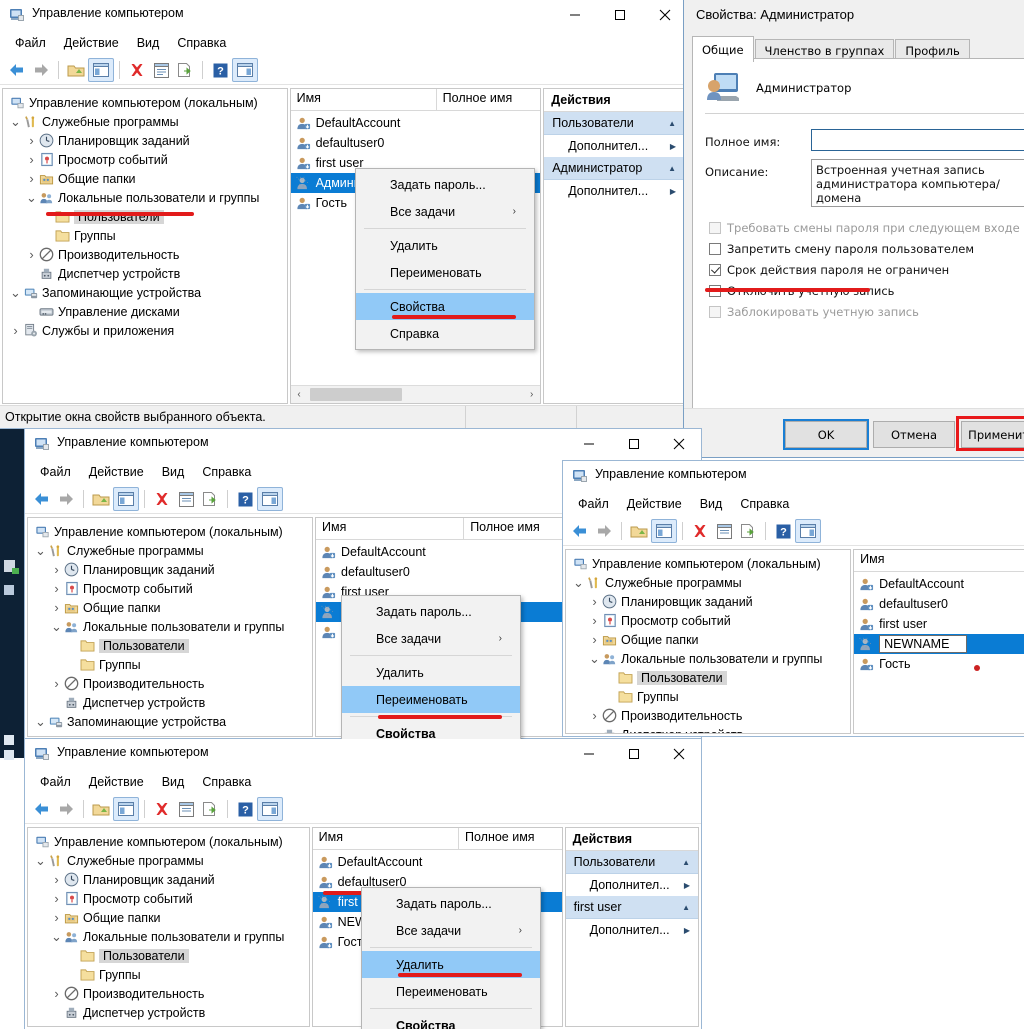 The height and width of the screenshot is (1029, 1024). I want to click on window-4-controls, so click(633, 754).